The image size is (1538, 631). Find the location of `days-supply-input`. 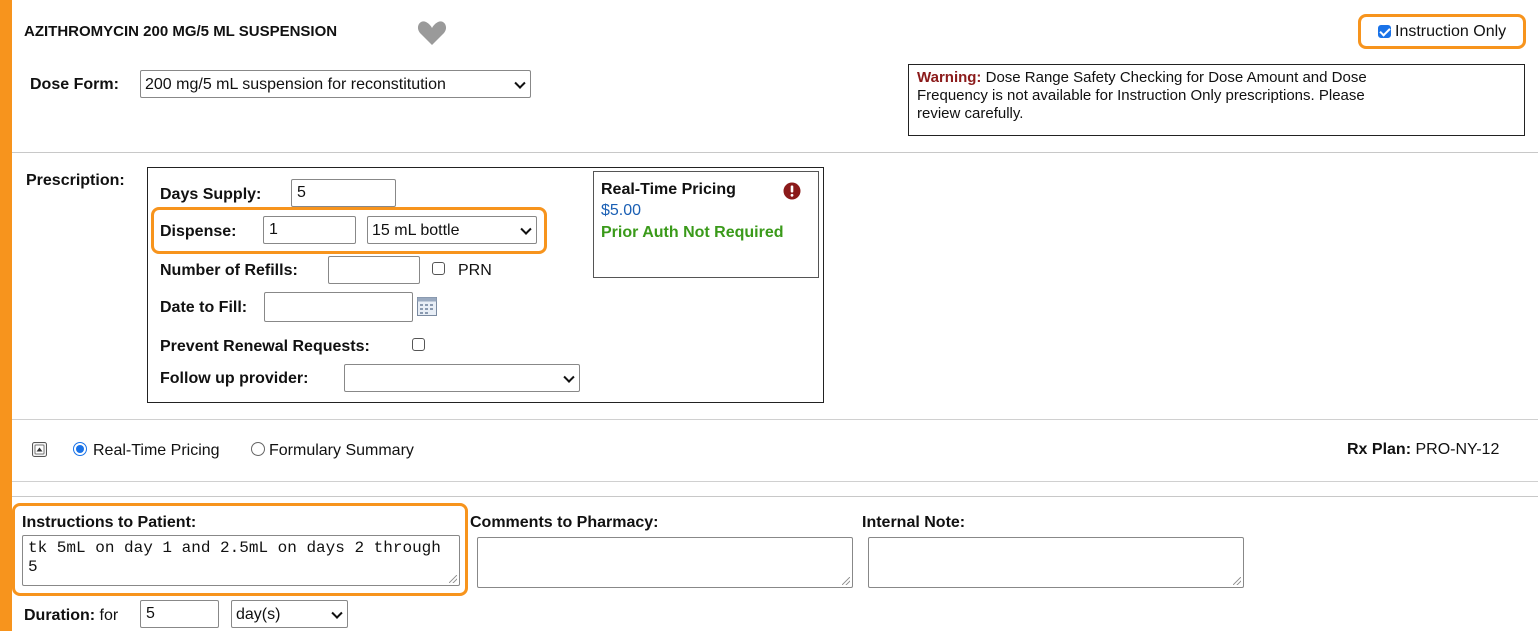

days-supply-input is located at coordinates (343, 193).